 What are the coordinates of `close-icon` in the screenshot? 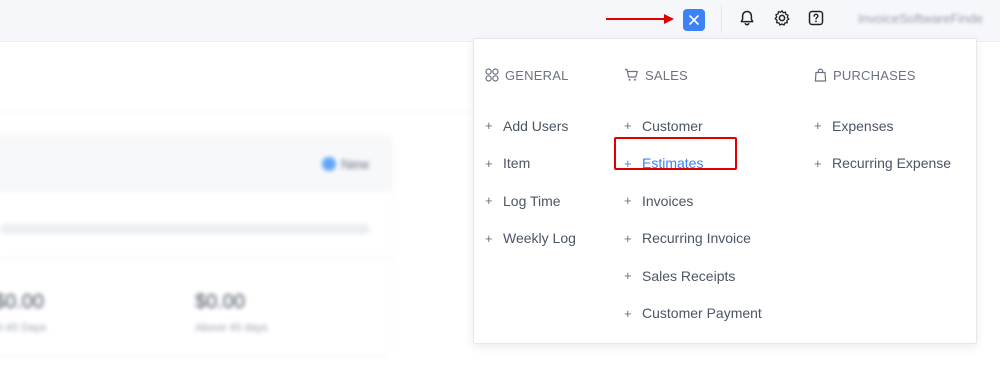 It's located at (694, 20).